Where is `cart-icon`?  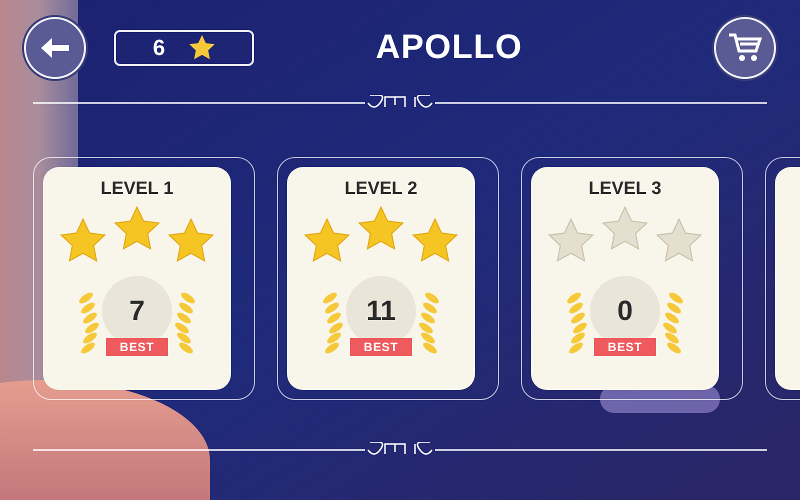
cart-icon is located at coordinates (745, 47).